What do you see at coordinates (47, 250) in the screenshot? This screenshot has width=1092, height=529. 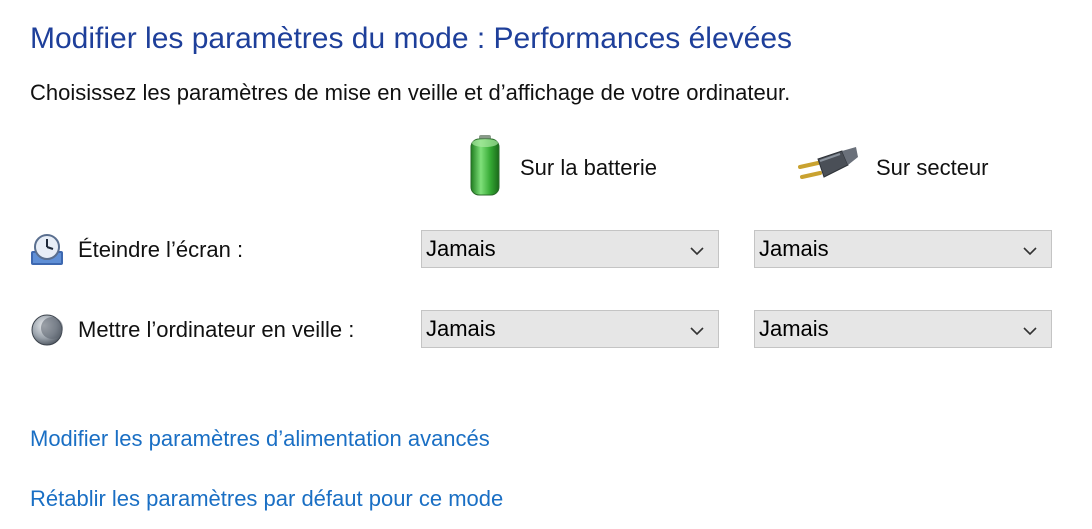 I see `display-clock-icon` at bounding box center [47, 250].